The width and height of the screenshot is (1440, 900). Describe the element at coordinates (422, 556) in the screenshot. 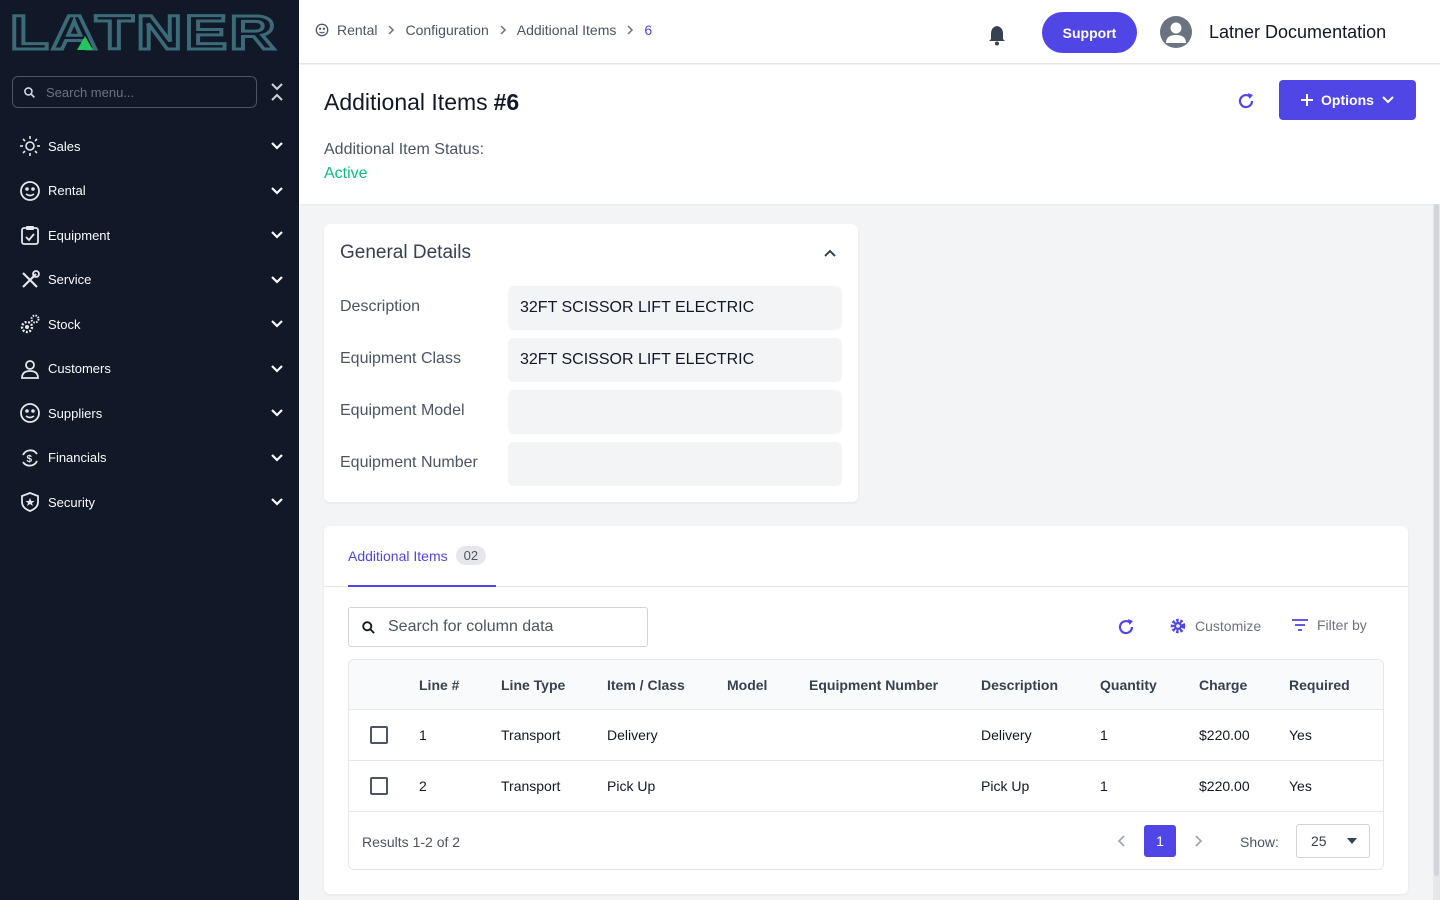

I see `tab-additional-items: Additional Items 02` at that location.